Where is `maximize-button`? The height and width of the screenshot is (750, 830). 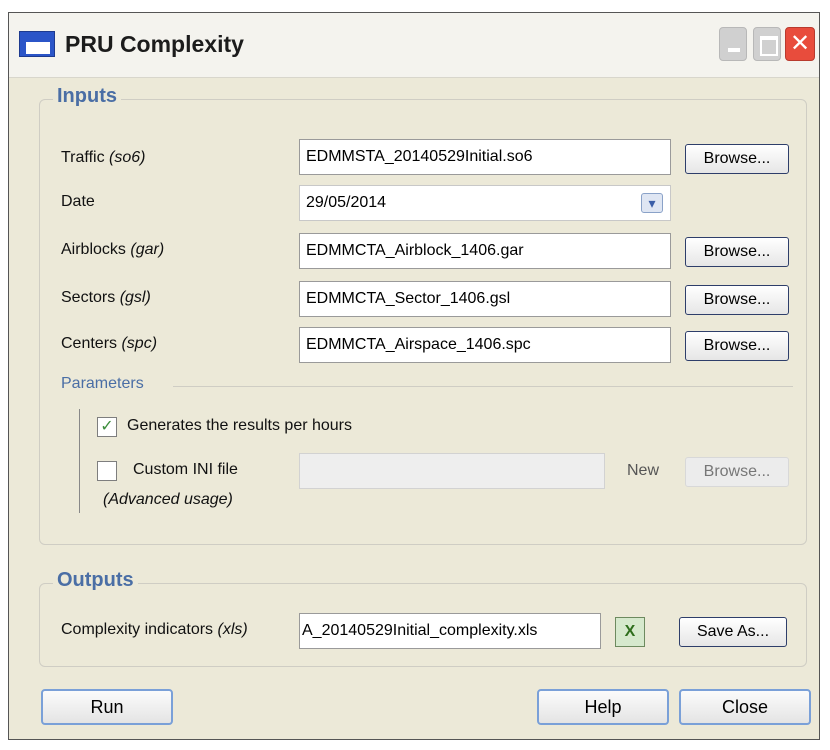
maximize-button is located at coordinates (767, 44).